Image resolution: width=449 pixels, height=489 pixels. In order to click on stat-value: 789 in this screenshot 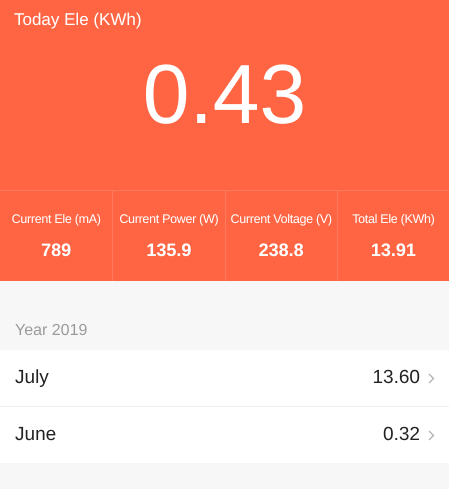, I will do `click(56, 250)`.